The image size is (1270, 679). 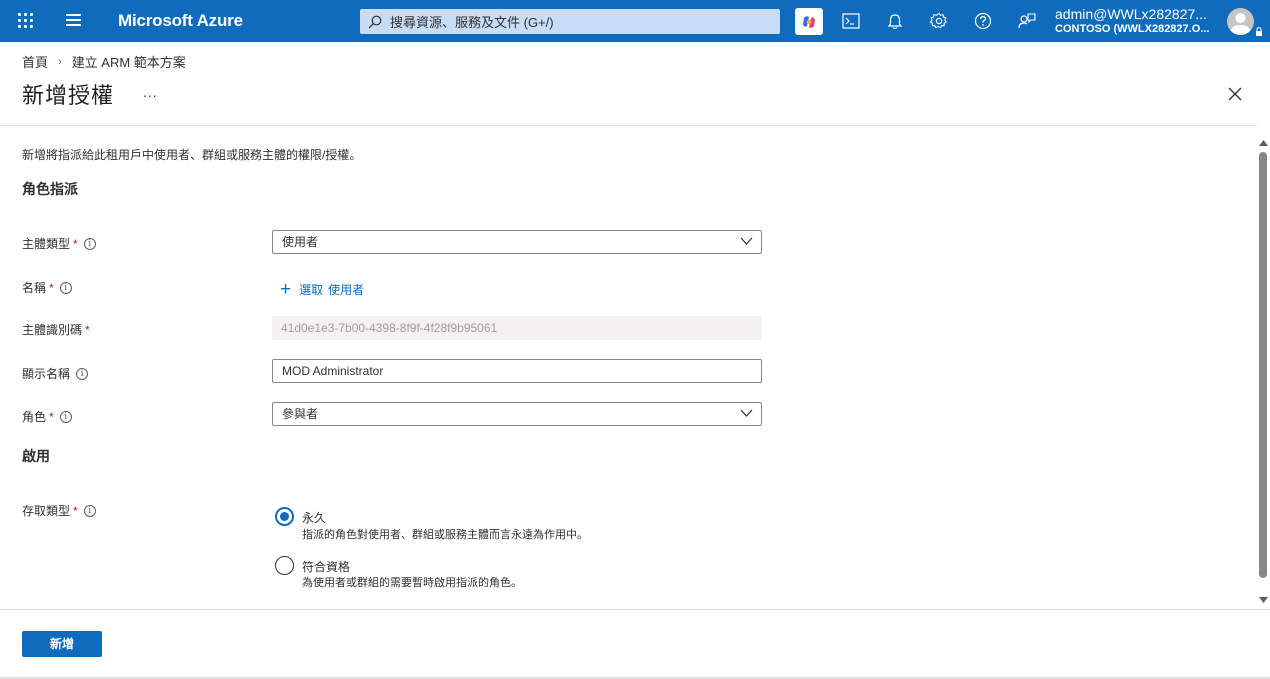 What do you see at coordinates (74, 21) in the screenshot?
I see `portal-menu-icon` at bounding box center [74, 21].